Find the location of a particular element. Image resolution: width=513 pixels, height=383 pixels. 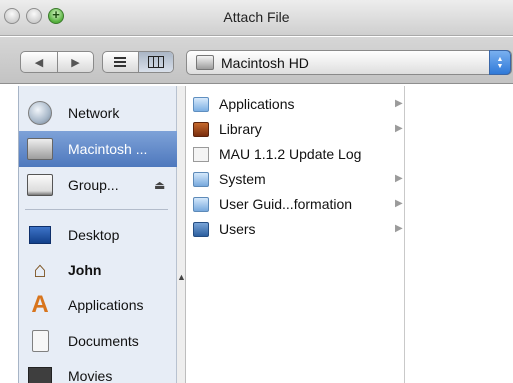

column-item-label: MAU 1.1.2 Update Log is located at coordinates (290, 154).